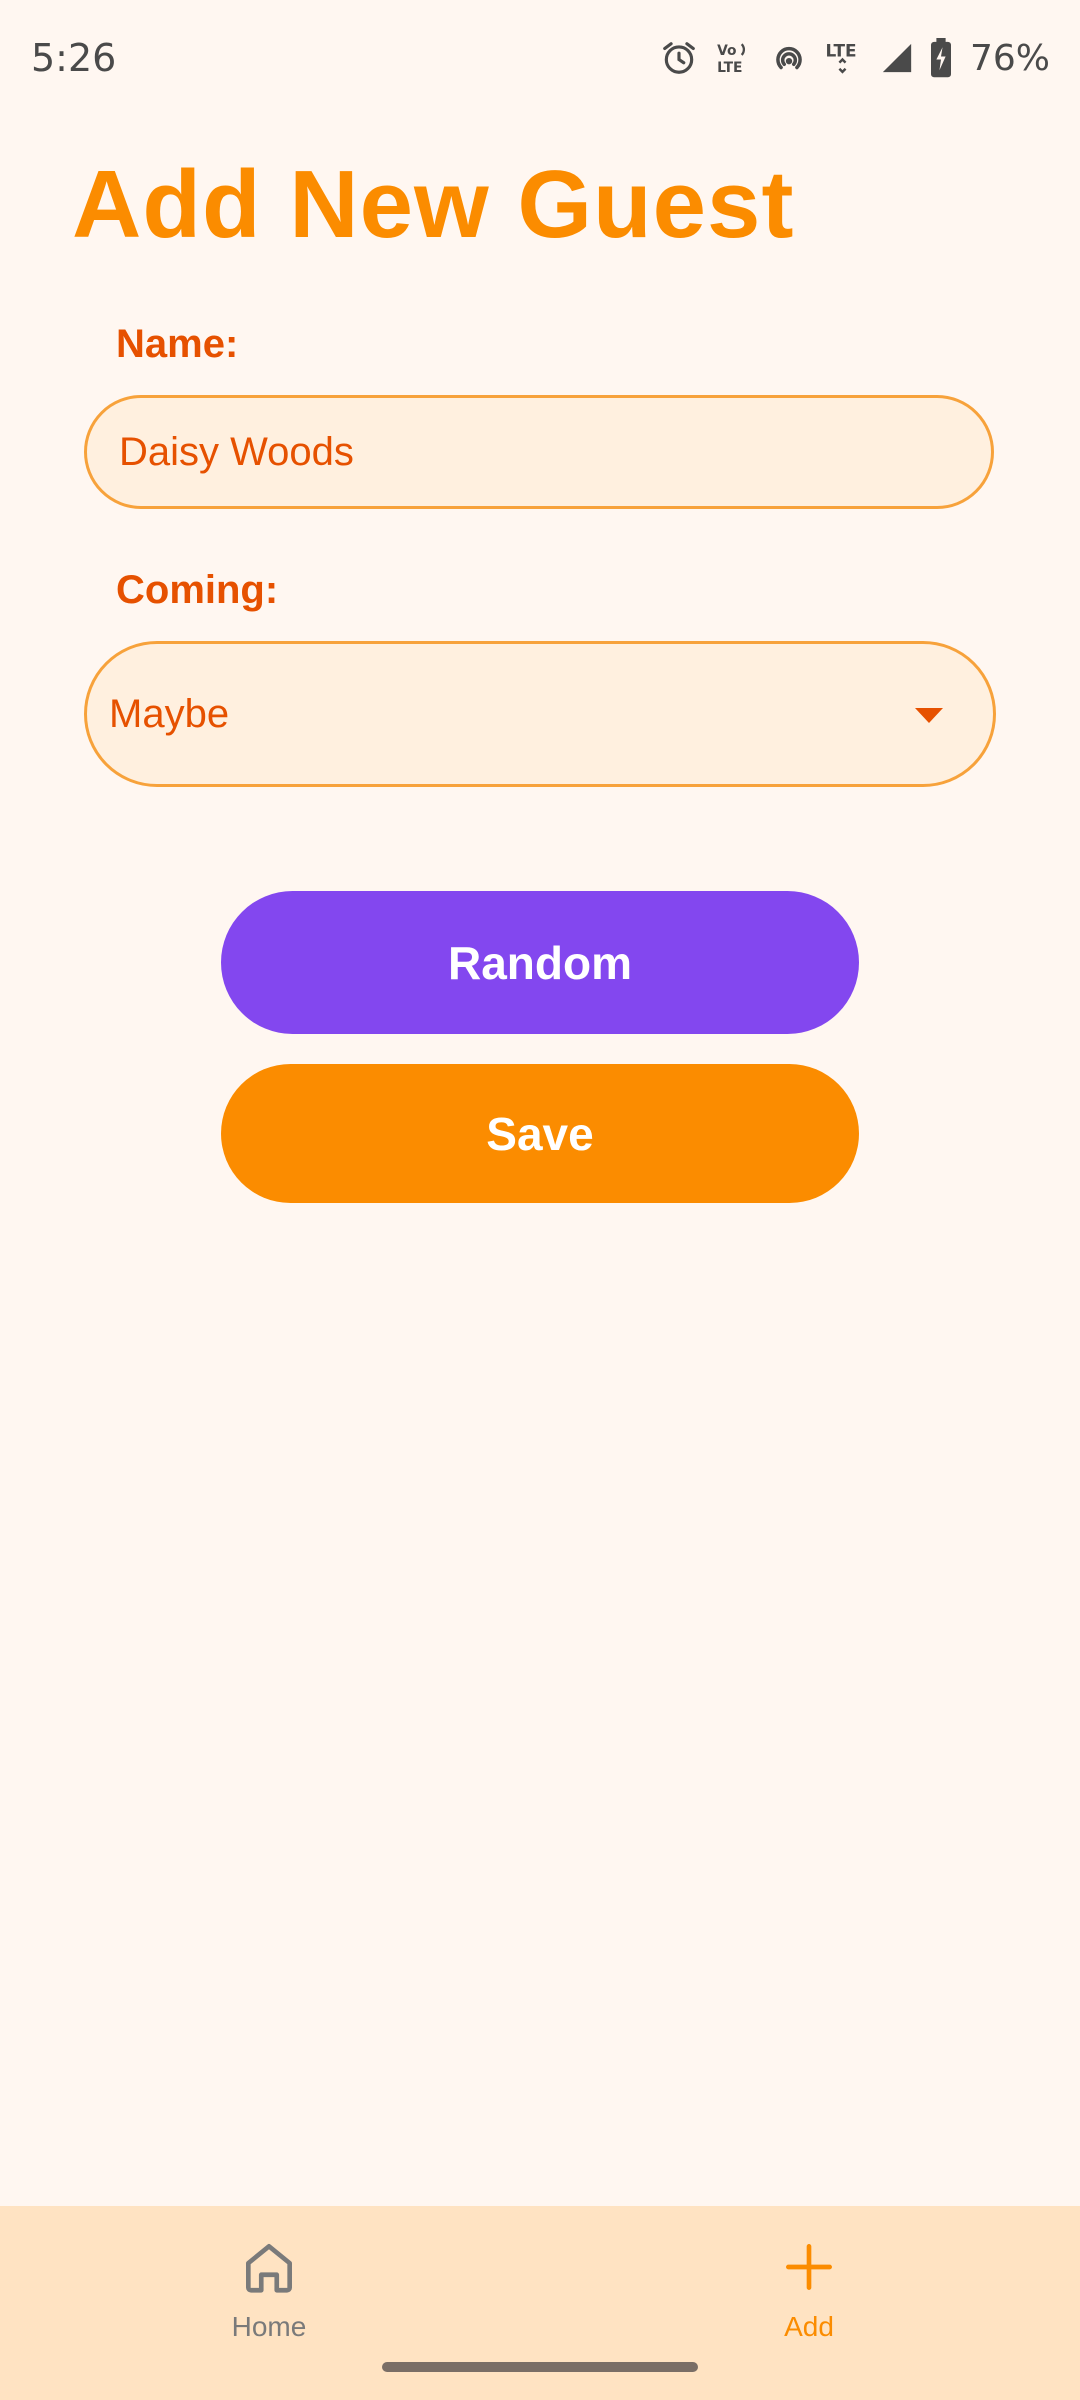 The width and height of the screenshot is (1080, 2400). I want to click on hotspot-icon, so click(789, 58).